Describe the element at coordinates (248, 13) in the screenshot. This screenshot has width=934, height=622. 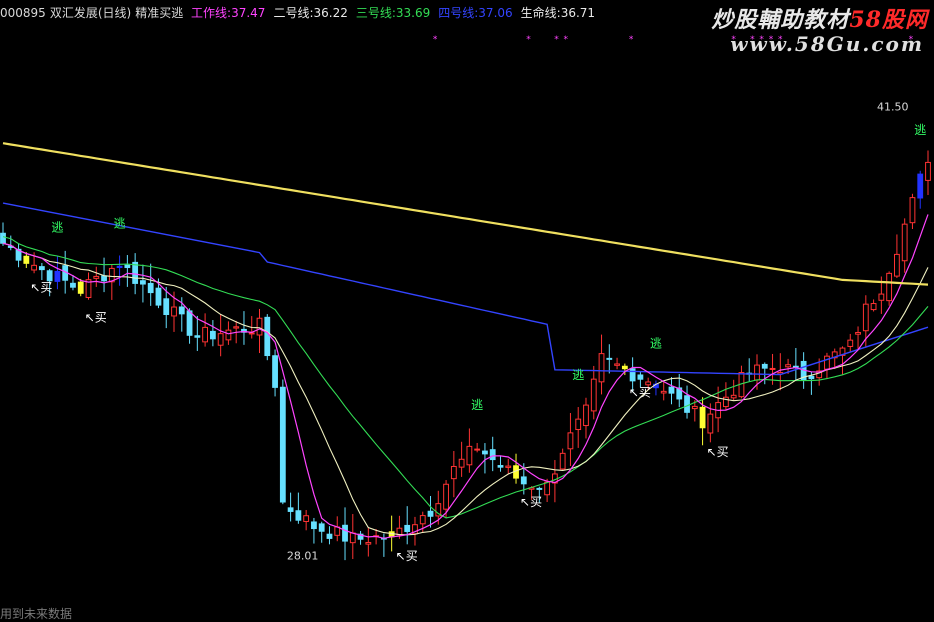
I see `legend-value: 37.47` at that location.